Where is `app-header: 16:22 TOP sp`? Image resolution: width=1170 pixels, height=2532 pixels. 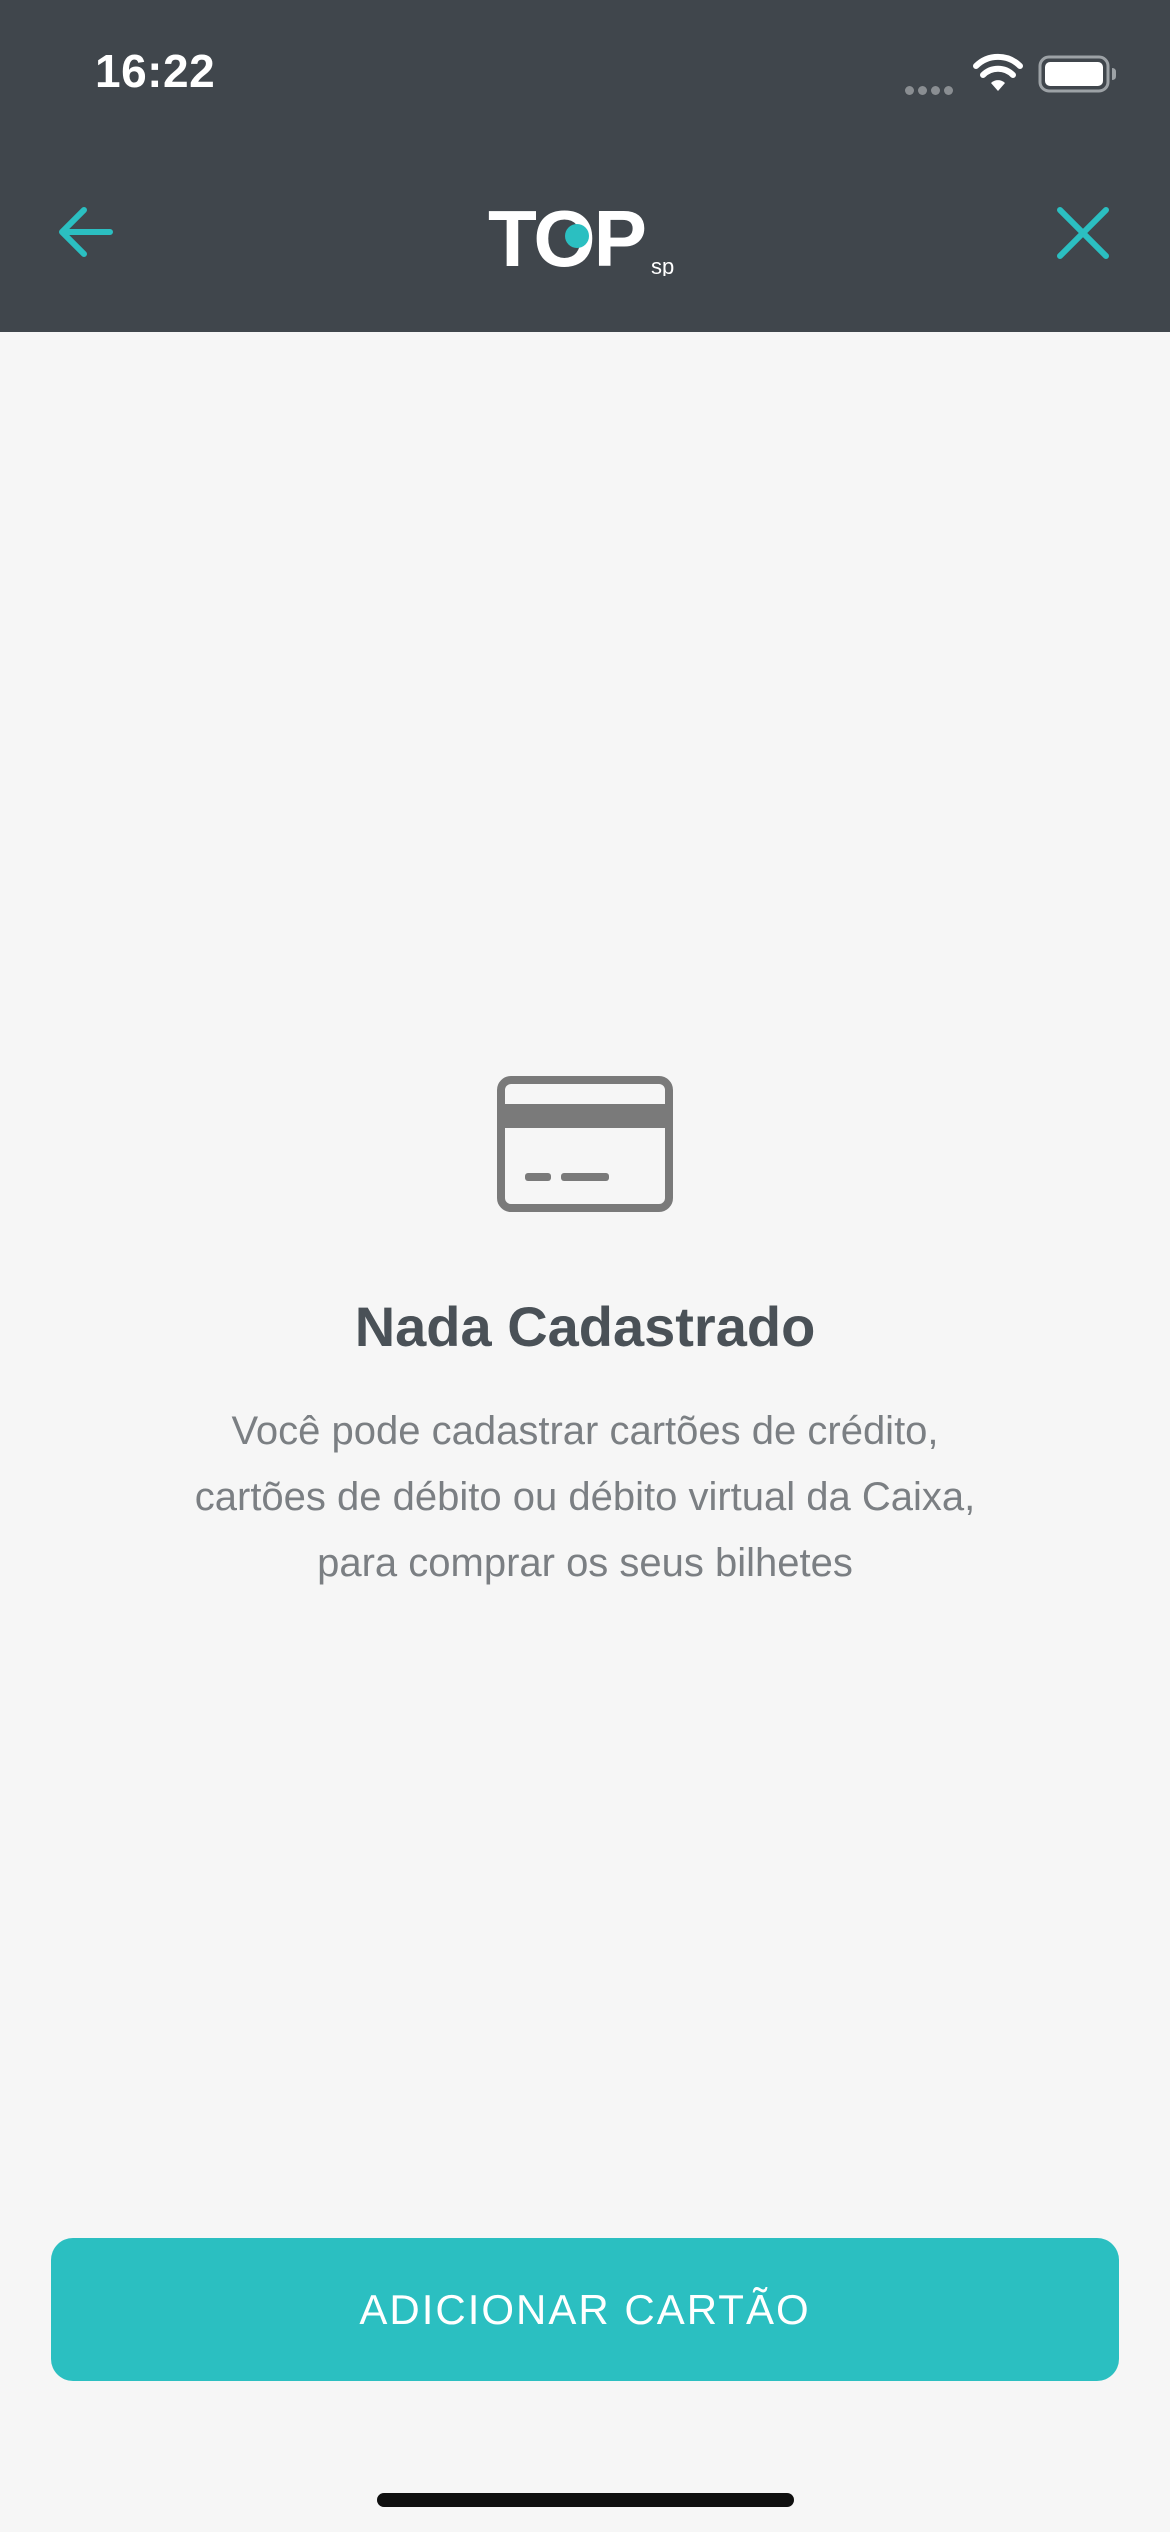 app-header: 16:22 TOP sp is located at coordinates (585, 166).